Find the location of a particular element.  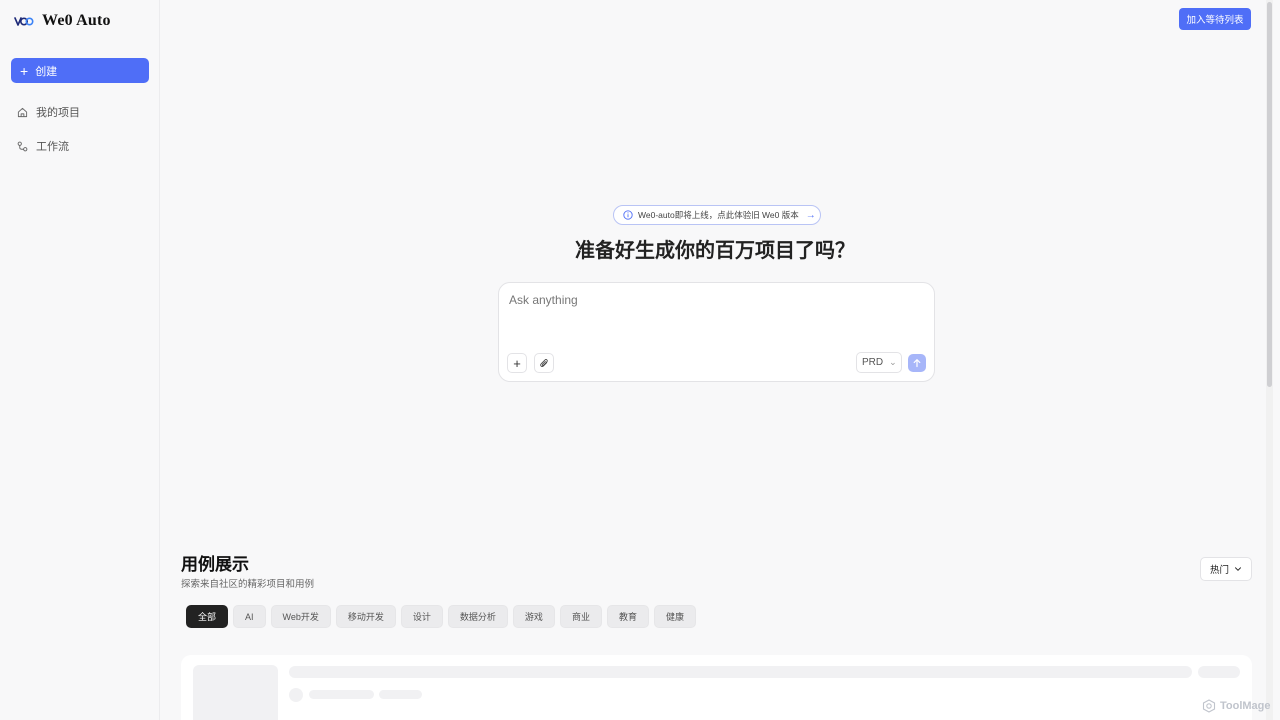

chip-health: 健康 is located at coordinates (674, 616).